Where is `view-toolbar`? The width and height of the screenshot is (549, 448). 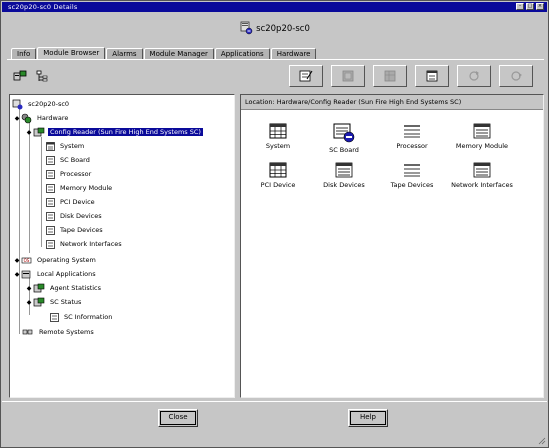 view-toolbar is located at coordinates (31, 76).